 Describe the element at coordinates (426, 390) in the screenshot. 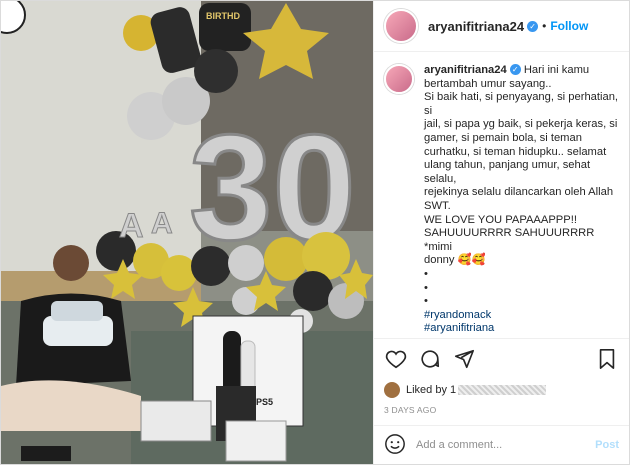

I see `liked-by-label: Liked by` at that location.